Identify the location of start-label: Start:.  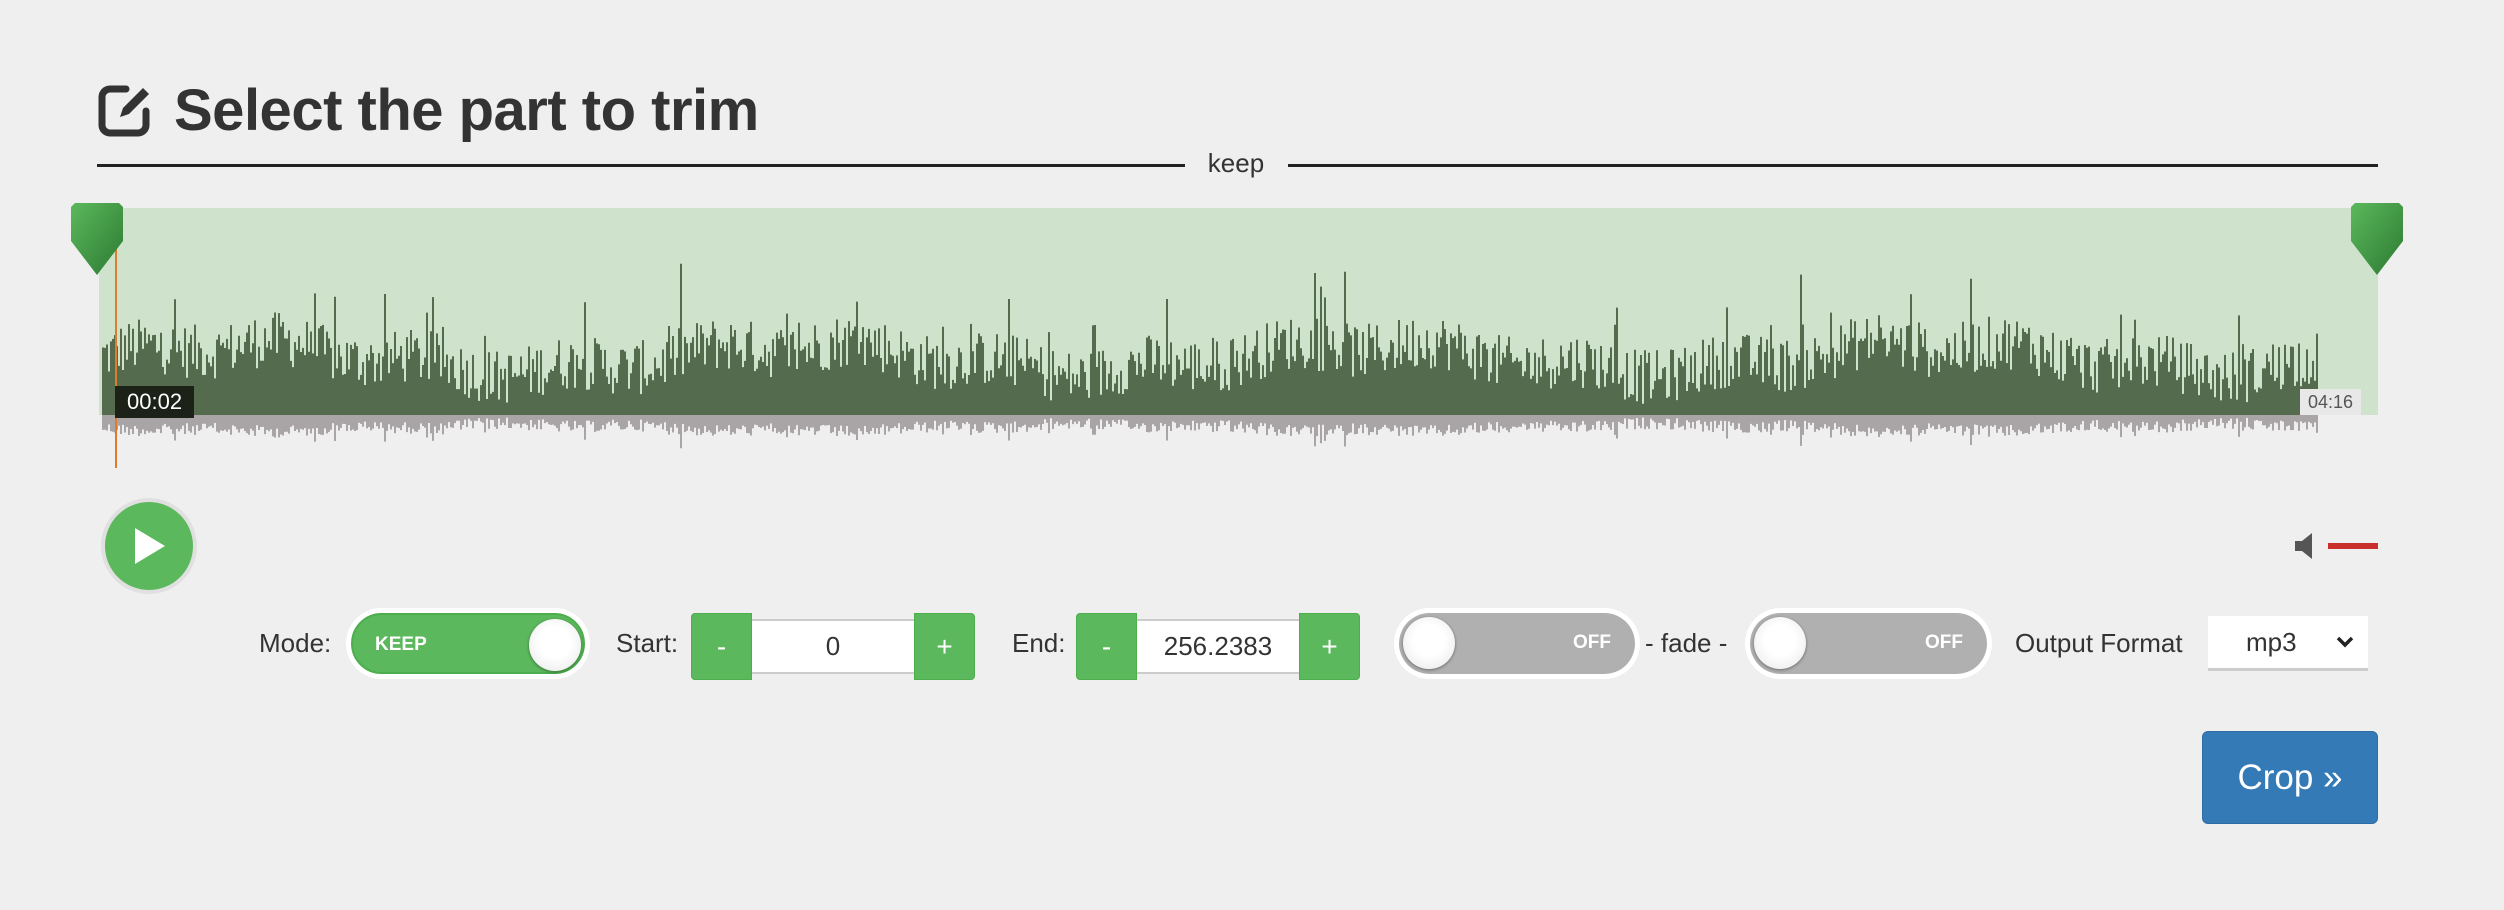
(647, 643).